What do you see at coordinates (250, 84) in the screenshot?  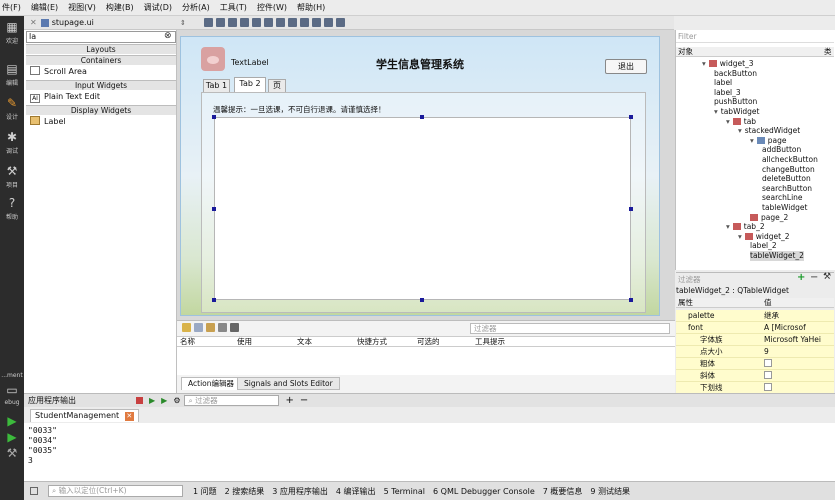 I see `tab-2: Tab 2` at bounding box center [250, 84].